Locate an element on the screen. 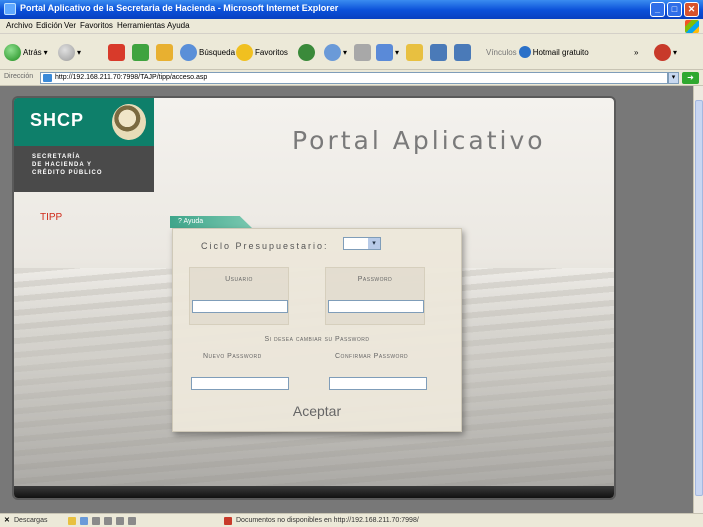  confirmar-password-input is located at coordinates (378, 383).